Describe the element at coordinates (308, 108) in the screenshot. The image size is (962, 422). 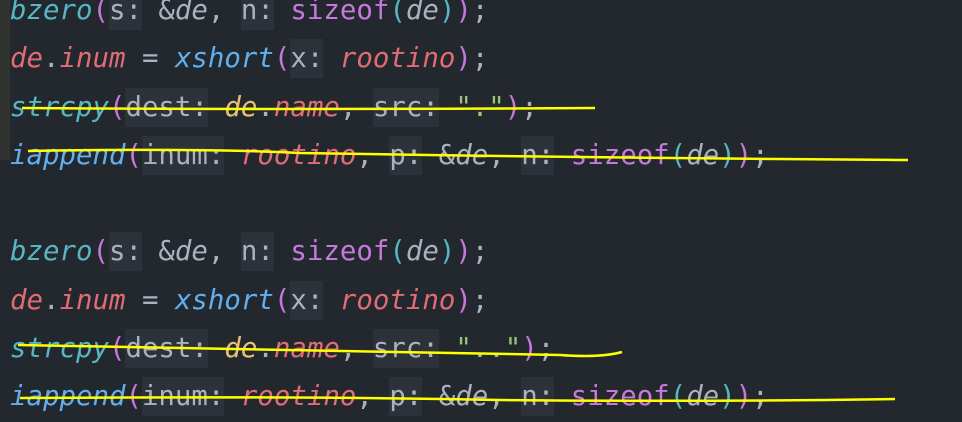
I see `underline-strcpy-dot` at that location.